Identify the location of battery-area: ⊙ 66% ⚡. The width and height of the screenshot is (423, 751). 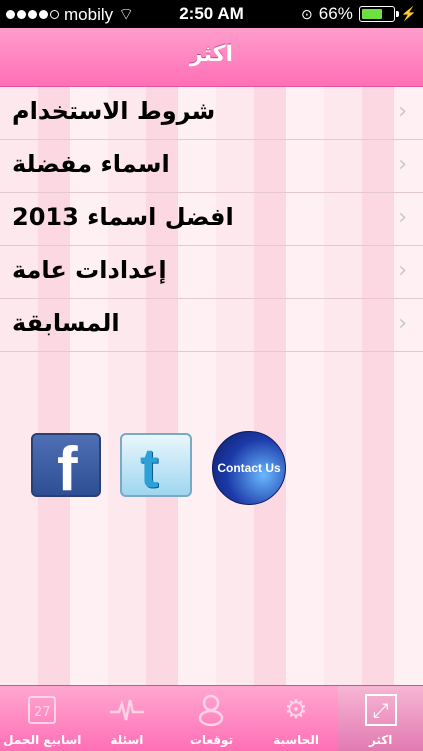
(359, 14).